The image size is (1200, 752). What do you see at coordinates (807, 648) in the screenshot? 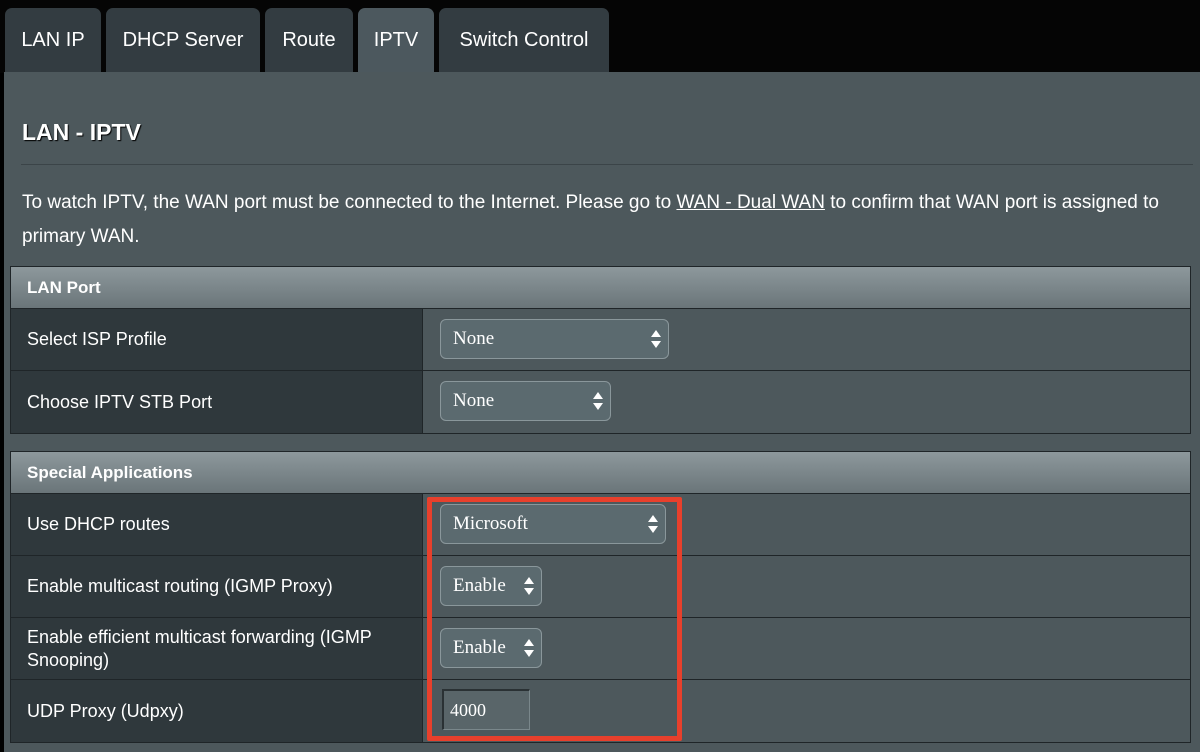
I see `igmp-snooping-cell: Enable` at bounding box center [807, 648].